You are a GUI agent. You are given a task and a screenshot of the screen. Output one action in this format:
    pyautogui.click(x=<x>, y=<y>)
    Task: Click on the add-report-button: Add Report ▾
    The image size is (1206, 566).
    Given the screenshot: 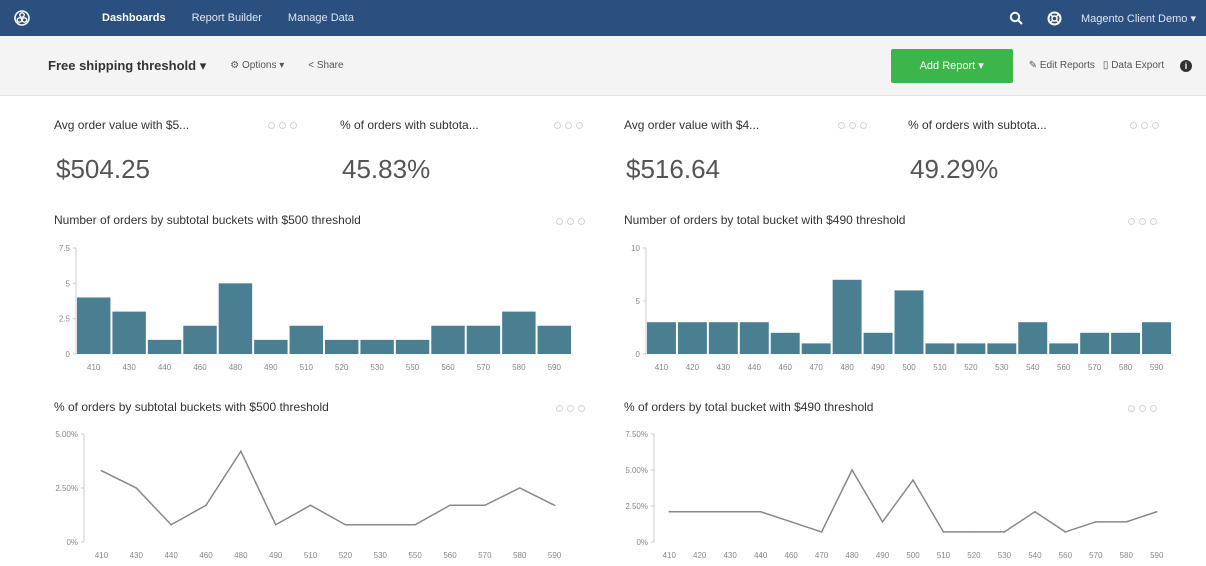 What is the action you would take?
    pyautogui.click(x=951, y=65)
    